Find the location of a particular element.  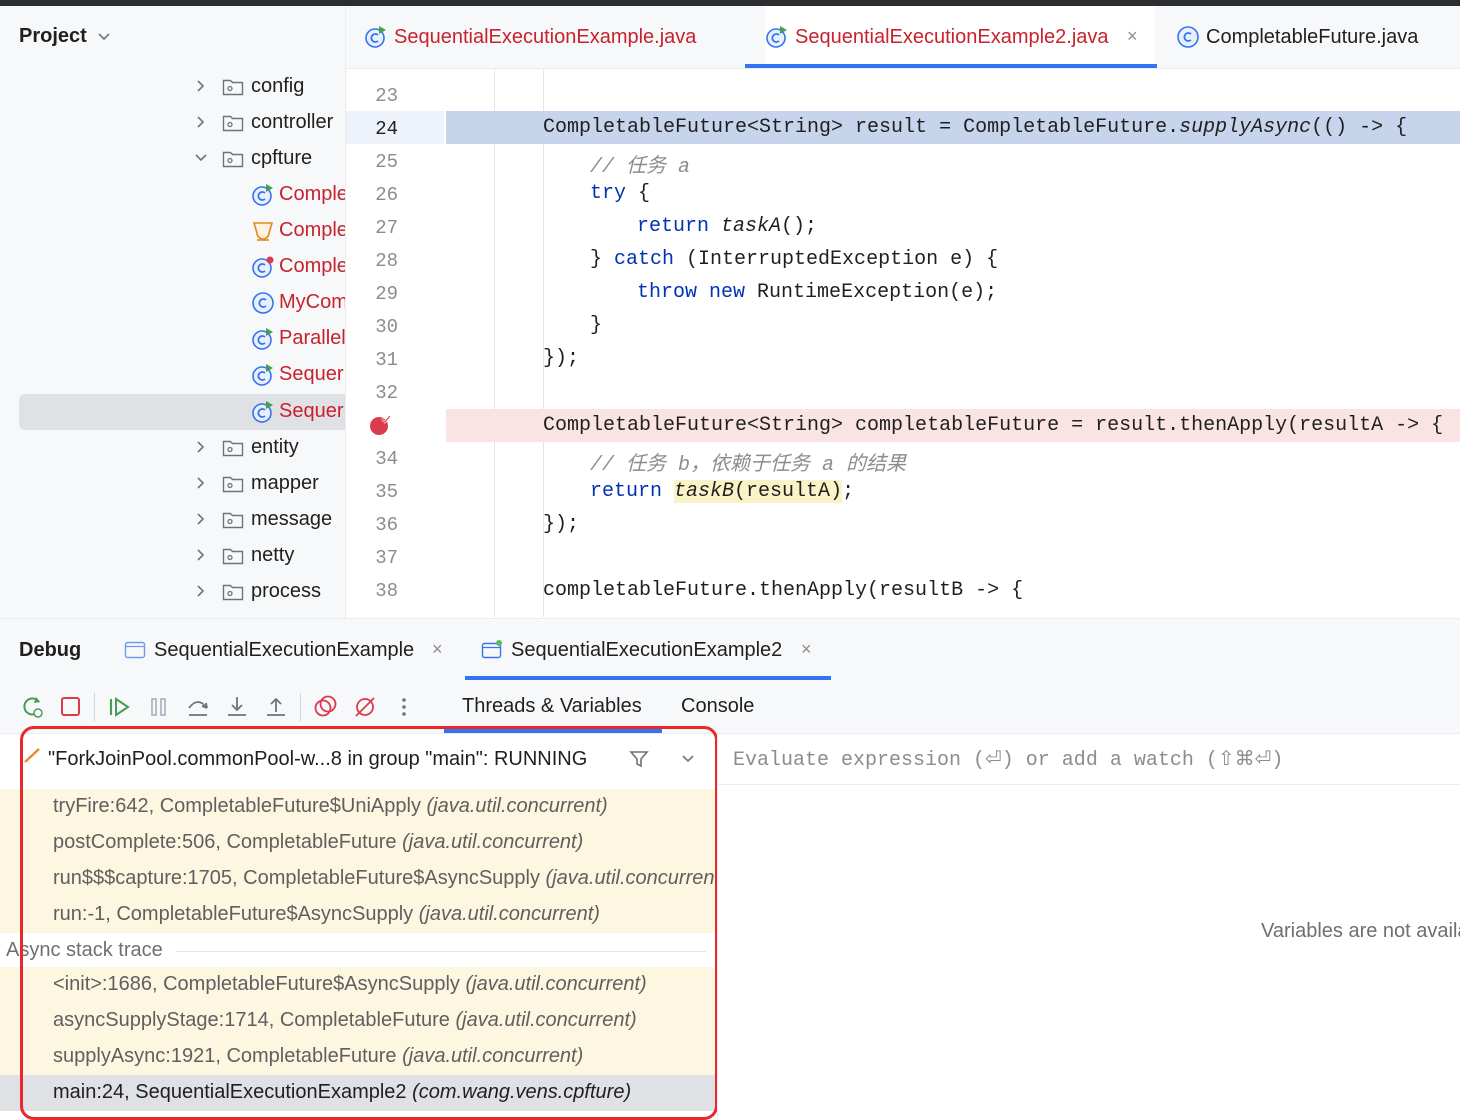

line-number: 36 is located at coordinates (386, 525).